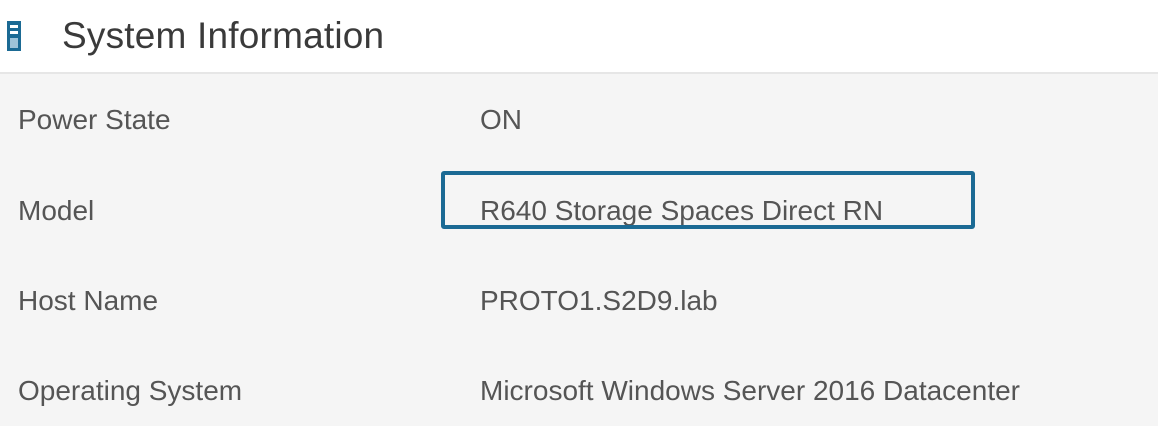  I want to click on operating-system-label: Operating System, so click(130, 390).